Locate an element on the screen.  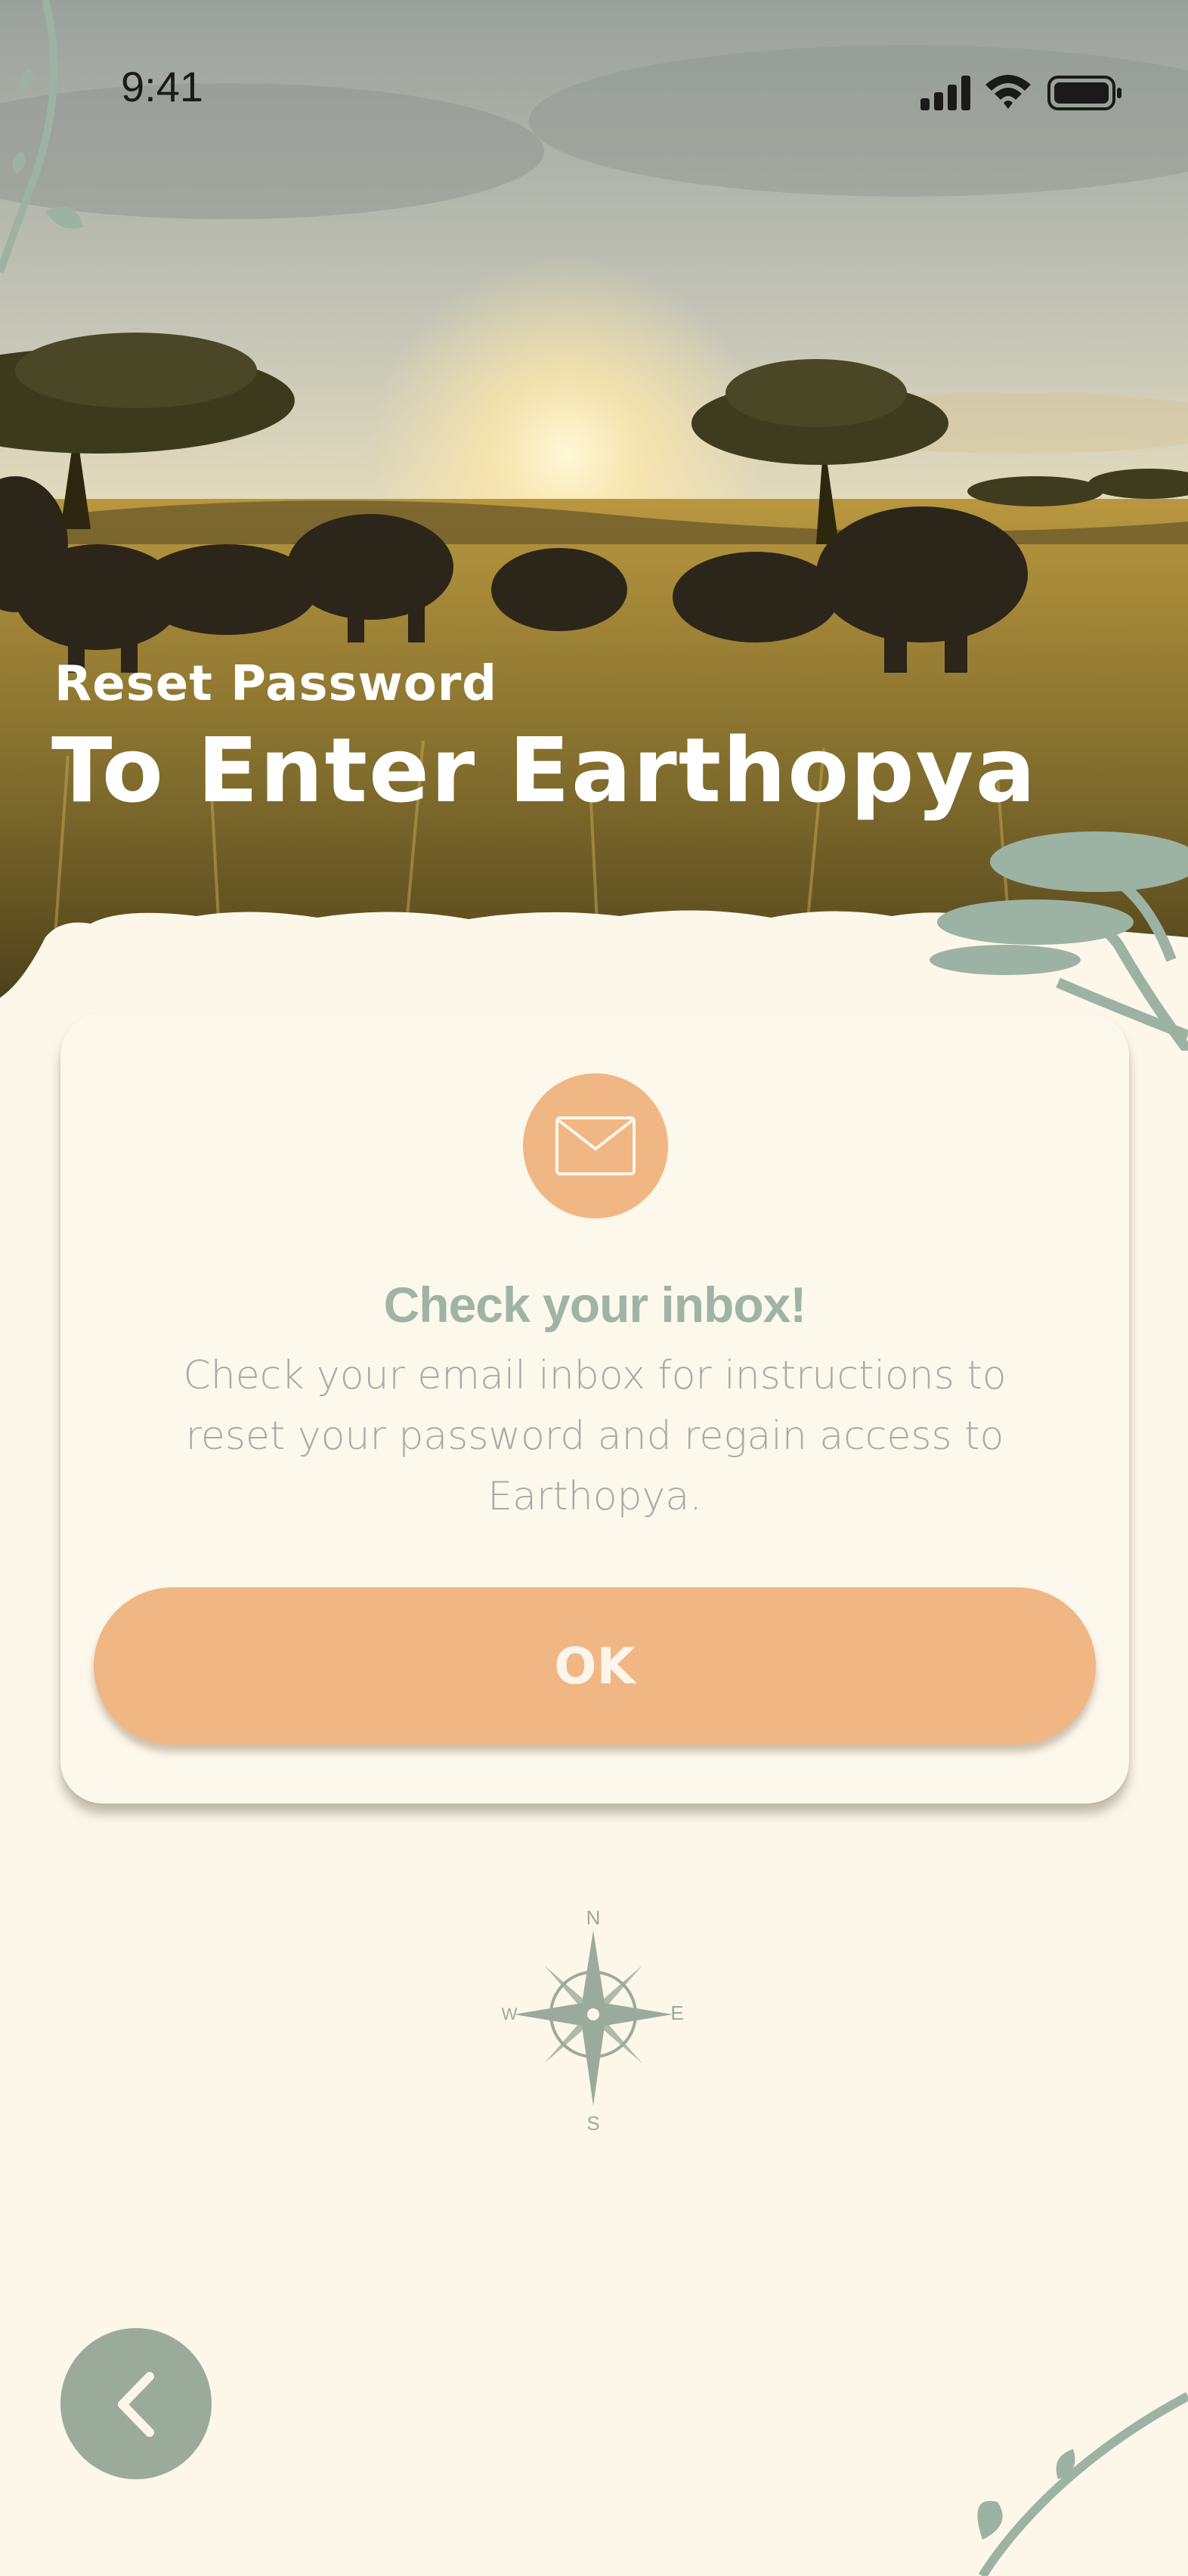
ok-button: OK is located at coordinates (595, 1666).